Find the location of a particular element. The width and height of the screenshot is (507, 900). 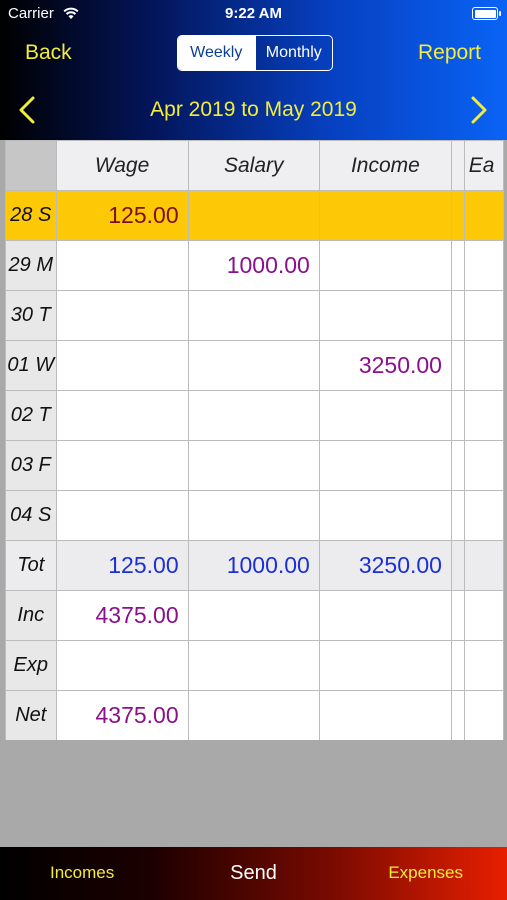

summary-row-expense: Exp is located at coordinates (254, 665).